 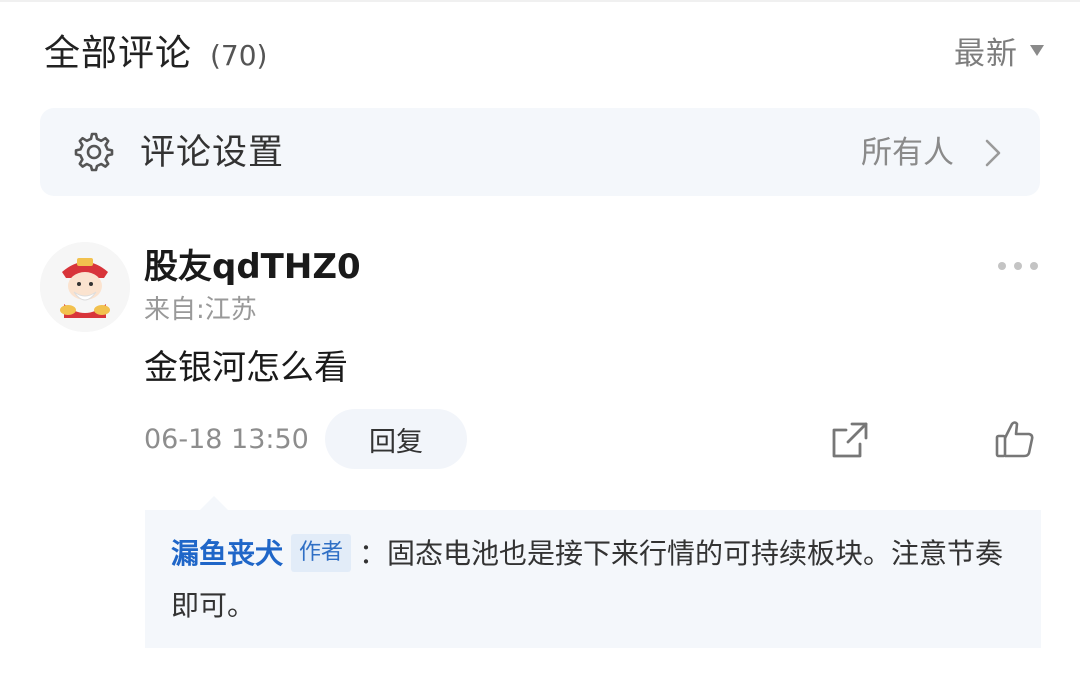 I want to click on reply-author: 漏鱼丧犬, so click(x=227, y=553).